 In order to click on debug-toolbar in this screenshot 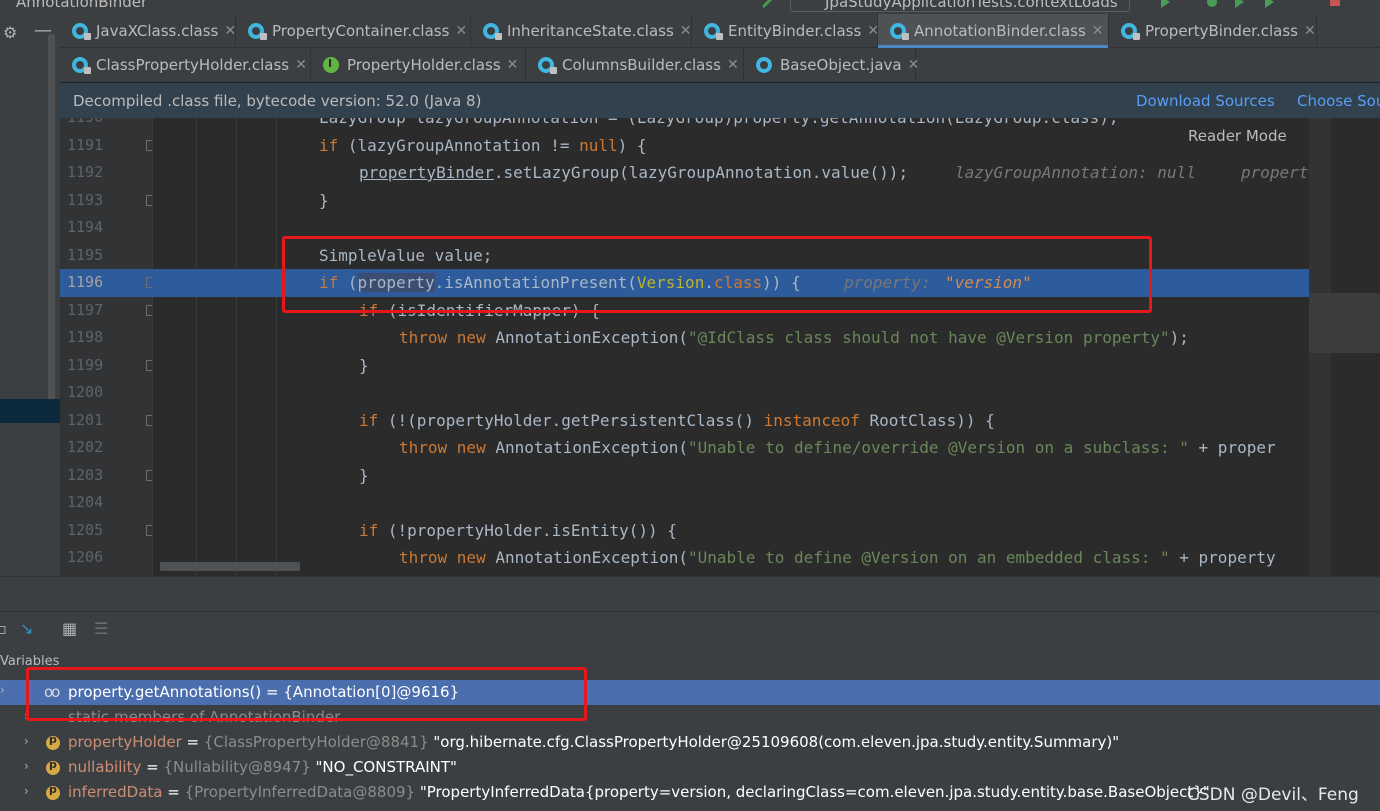, I will do `click(690, 627)`.